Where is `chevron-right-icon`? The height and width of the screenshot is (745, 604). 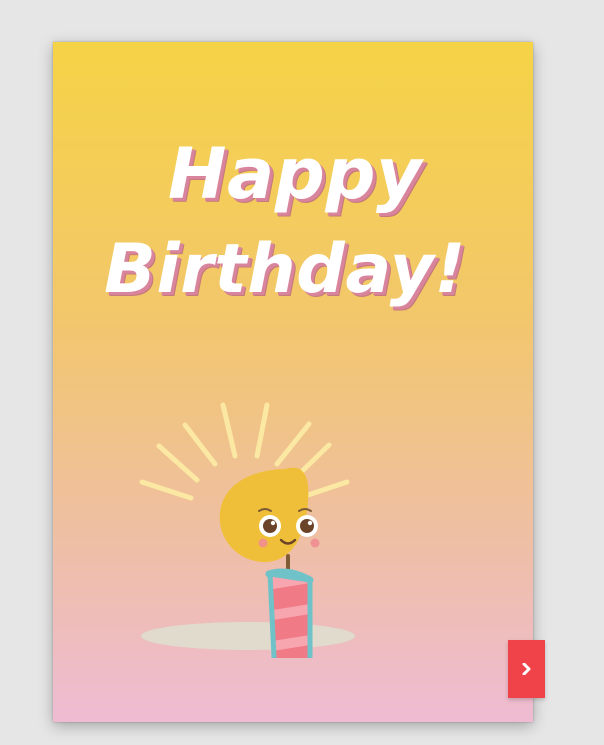
chevron-right-icon is located at coordinates (526, 669).